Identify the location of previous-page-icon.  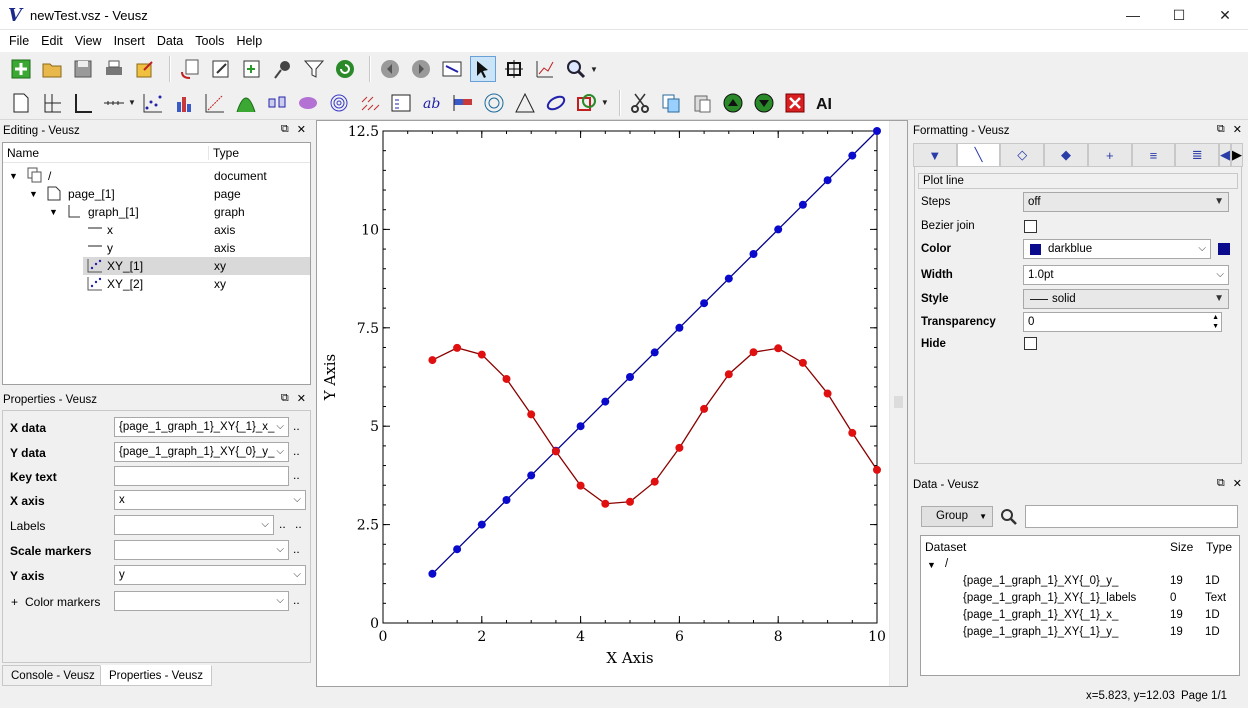
(390, 69).